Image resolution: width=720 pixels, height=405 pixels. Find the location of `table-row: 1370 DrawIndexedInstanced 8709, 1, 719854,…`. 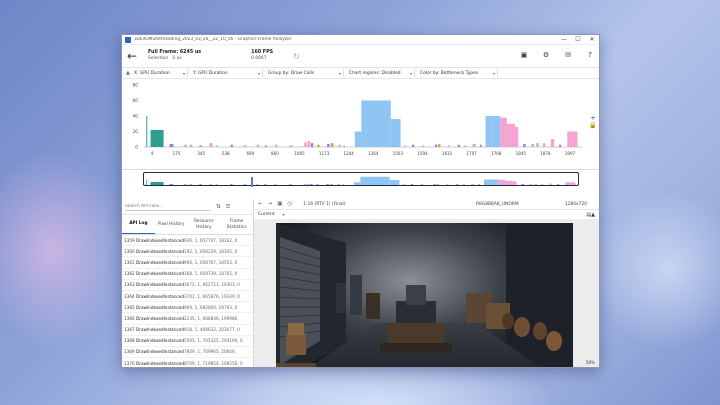

table-row: 1370 DrawIndexedInstanced 8709, 1, 719854,… is located at coordinates (187, 362).